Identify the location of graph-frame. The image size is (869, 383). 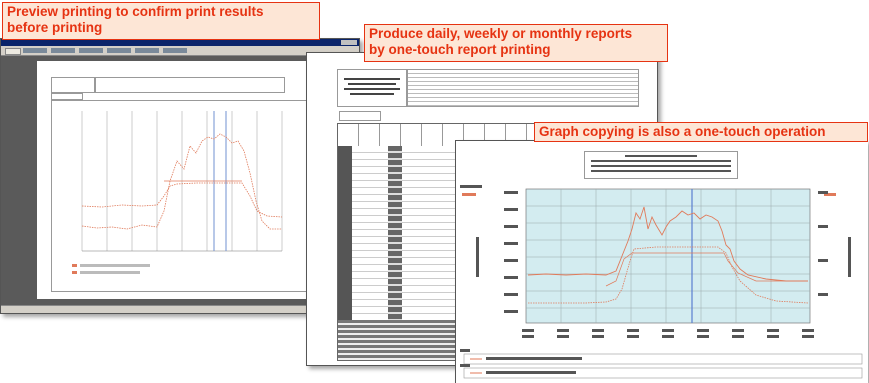
(179, 196).